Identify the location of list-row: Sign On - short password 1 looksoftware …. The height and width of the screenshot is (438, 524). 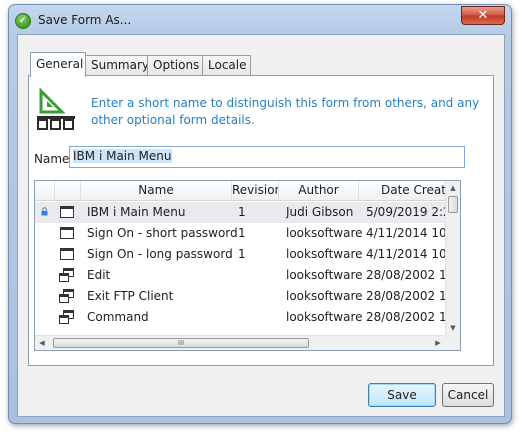
(244, 233).